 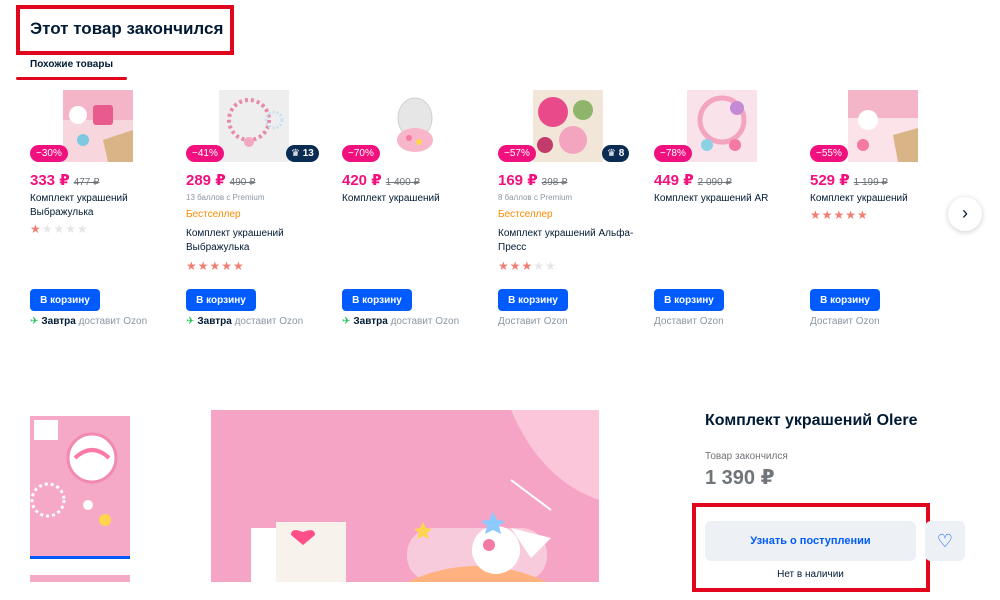 What do you see at coordinates (554, 182) in the screenshot?
I see `old-price: 398 ₽` at bounding box center [554, 182].